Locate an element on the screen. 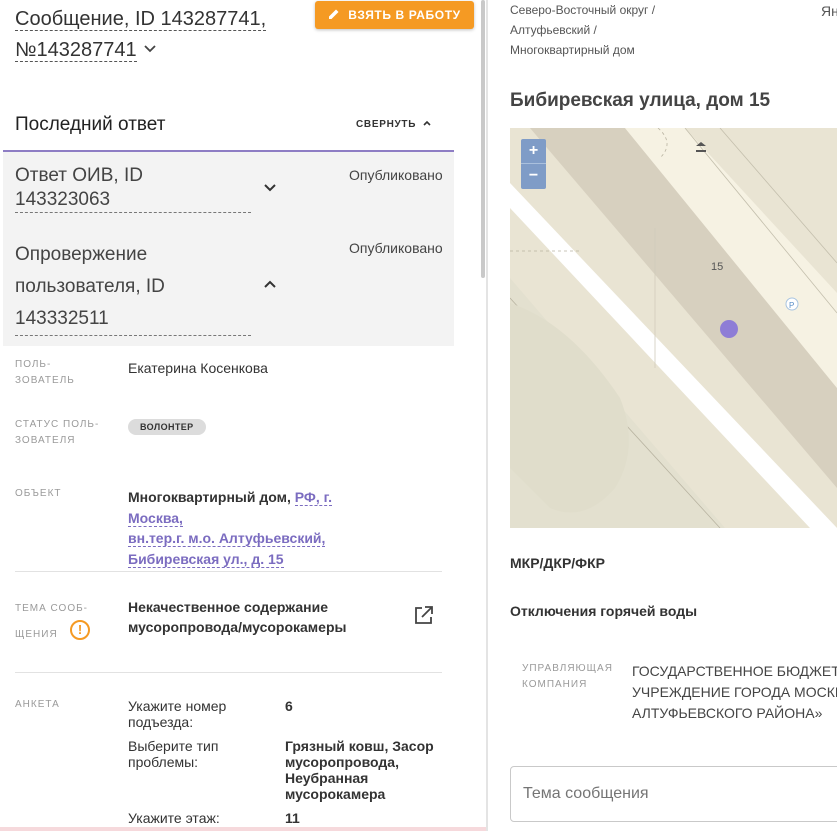 This screenshot has height=831, width=837. answer-title-refutation: Опровержение пользователя, ID 143332511 is located at coordinates (133, 287).